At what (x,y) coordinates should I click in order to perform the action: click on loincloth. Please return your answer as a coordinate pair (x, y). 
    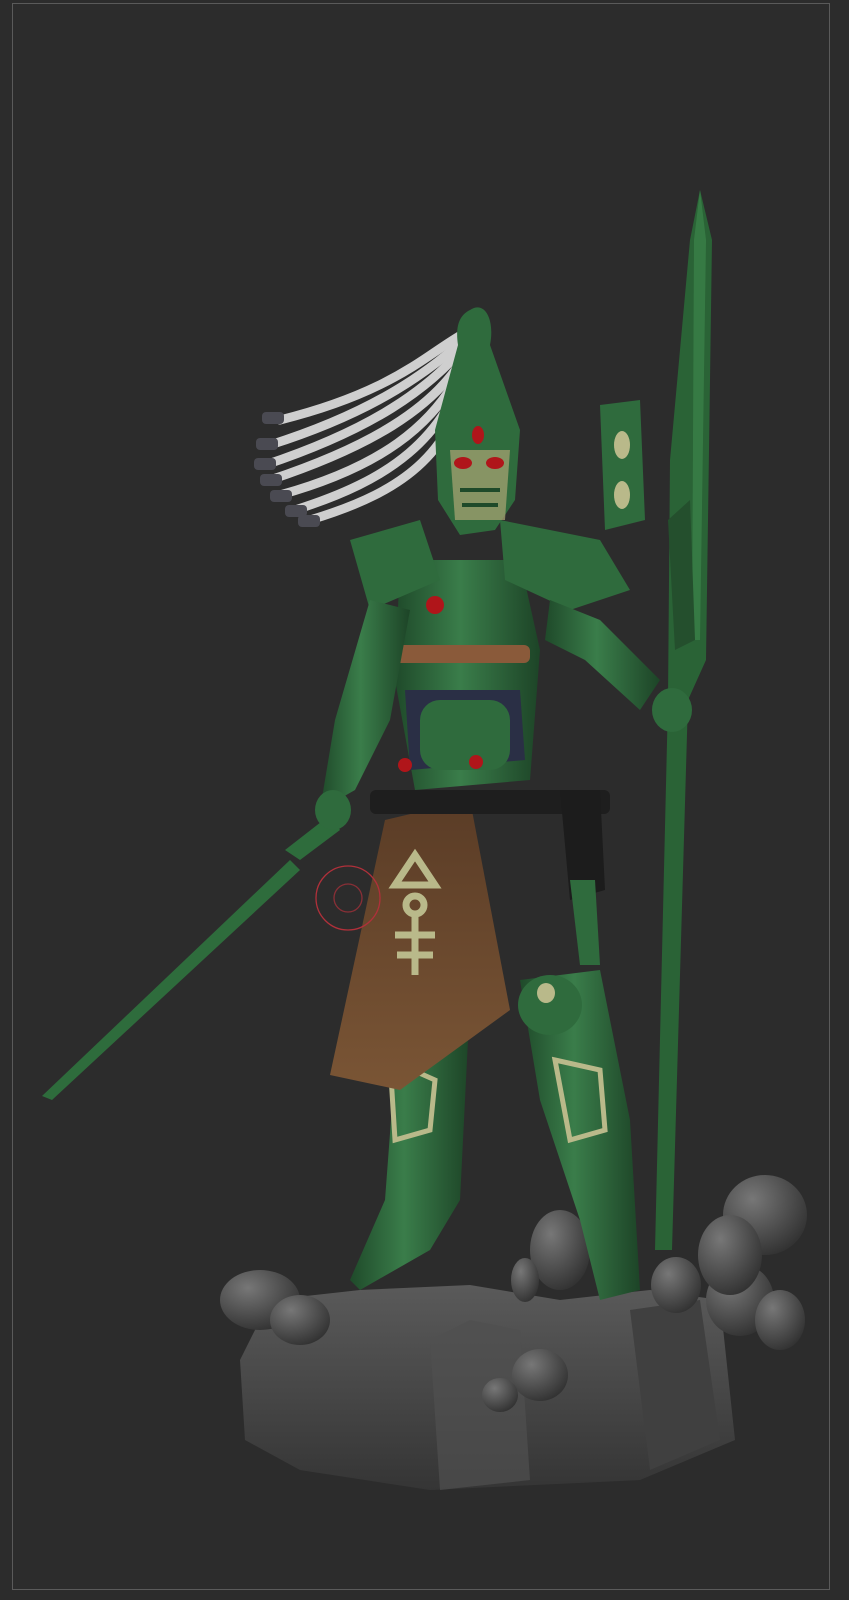
    Looking at the image, I should click on (420, 945).